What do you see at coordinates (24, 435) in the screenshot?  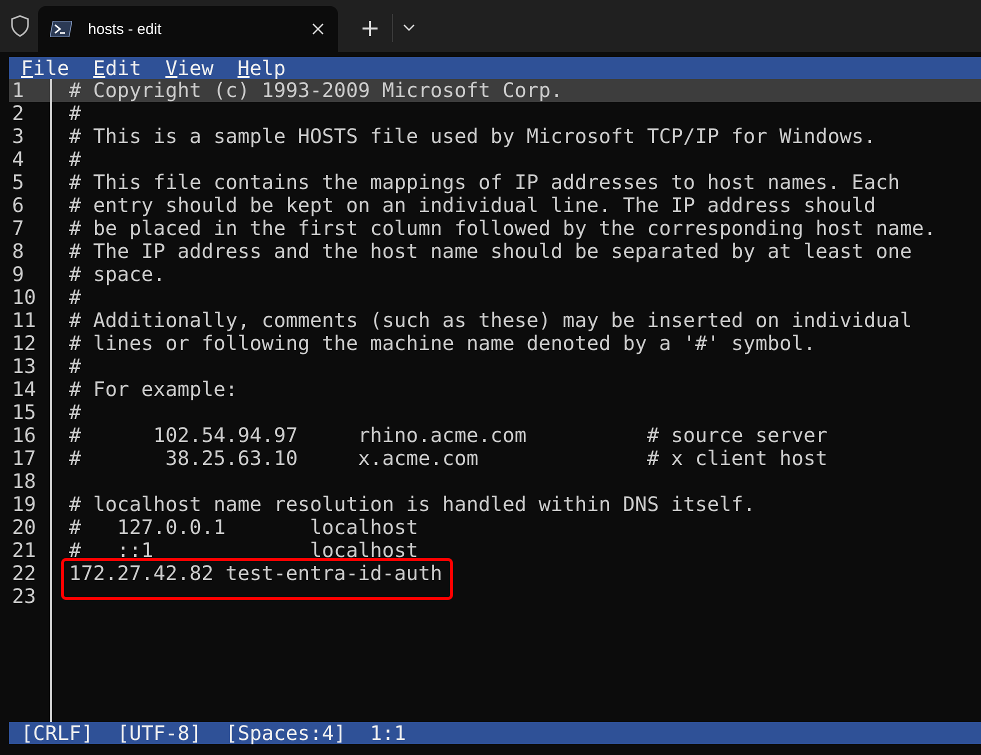 I see `line-number: 16` at bounding box center [24, 435].